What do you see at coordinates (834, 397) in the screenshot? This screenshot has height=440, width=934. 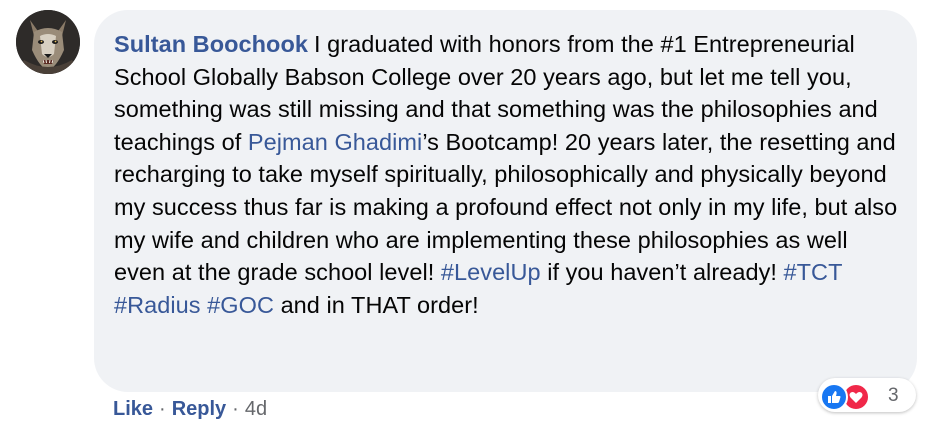 I see `like-icon` at bounding box center [834, 397].